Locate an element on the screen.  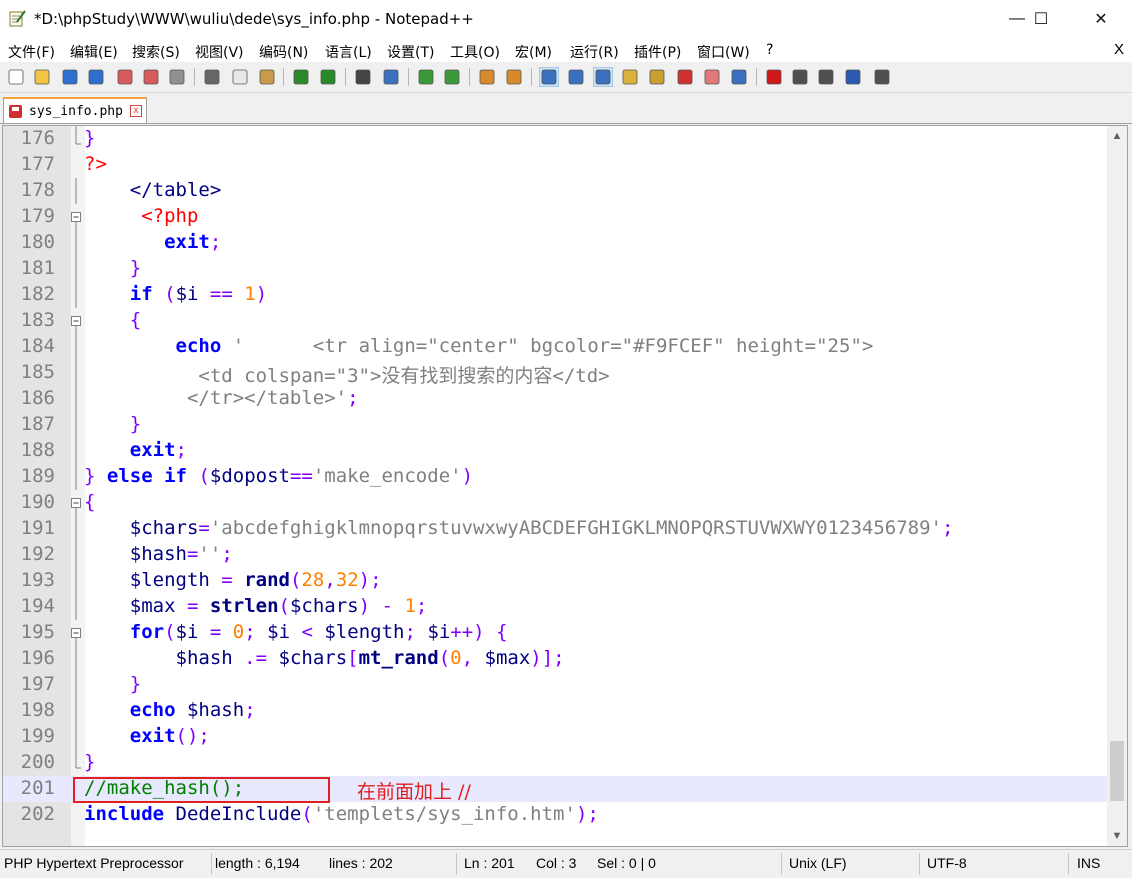
maximize-button: ☐ is located at coordinates (1041, 19).